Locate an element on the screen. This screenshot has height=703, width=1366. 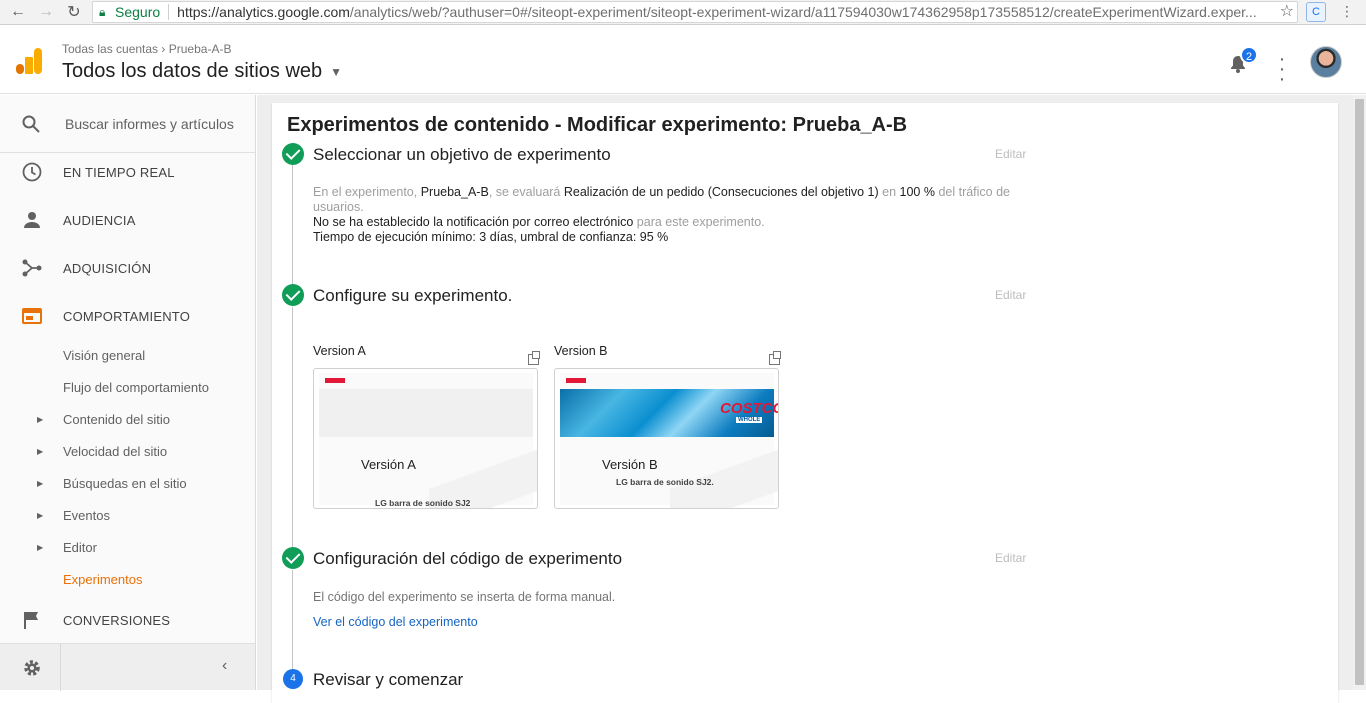
version-b-name: Versión B is located at coordinates (630, 464).